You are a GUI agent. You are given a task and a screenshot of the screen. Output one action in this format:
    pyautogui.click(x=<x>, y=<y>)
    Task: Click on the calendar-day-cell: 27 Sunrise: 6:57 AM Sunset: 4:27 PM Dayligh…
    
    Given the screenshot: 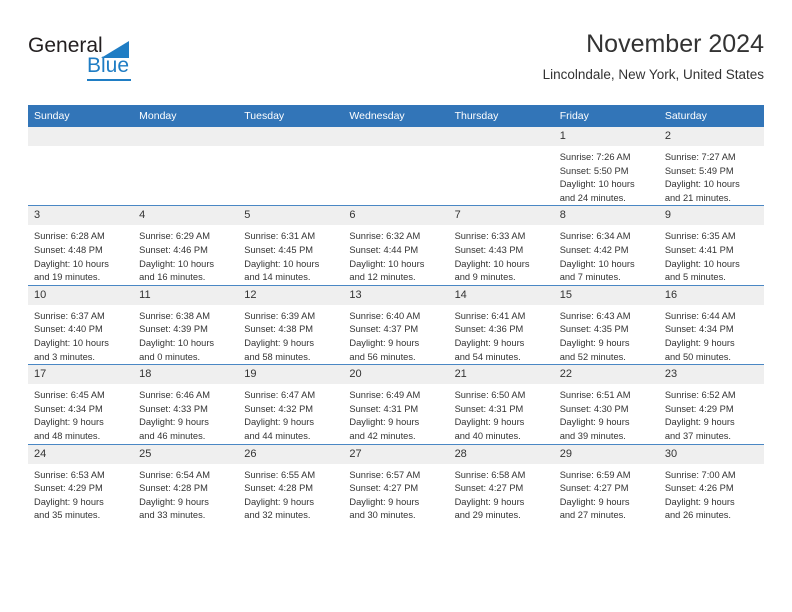 What is the action you would take?
    pyautogui.click(x=396, y=483)
    